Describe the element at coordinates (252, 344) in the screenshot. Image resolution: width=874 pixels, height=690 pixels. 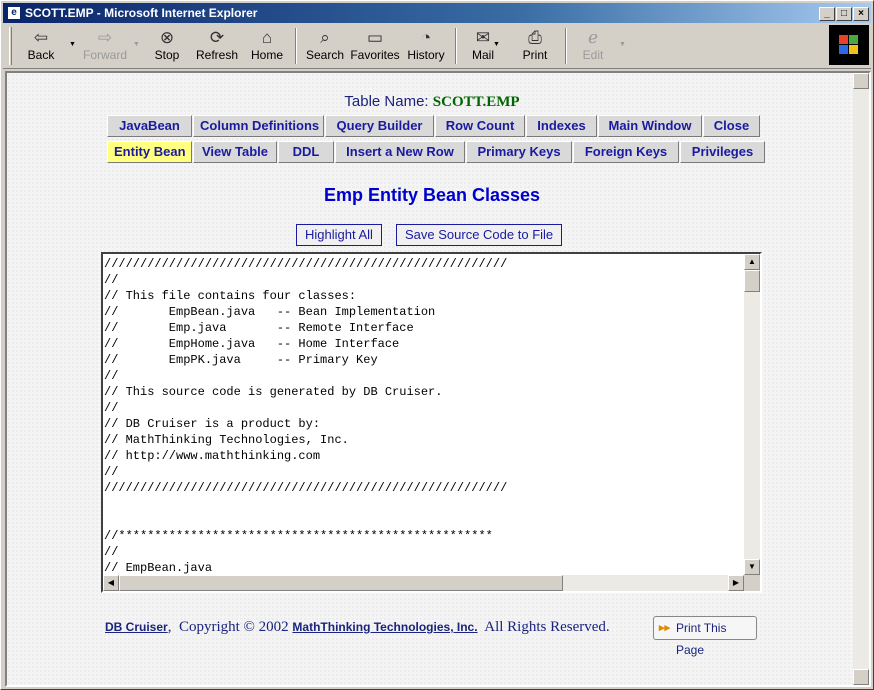
I see `code-line: // EmpHome.java -- Home Interface` at that location.